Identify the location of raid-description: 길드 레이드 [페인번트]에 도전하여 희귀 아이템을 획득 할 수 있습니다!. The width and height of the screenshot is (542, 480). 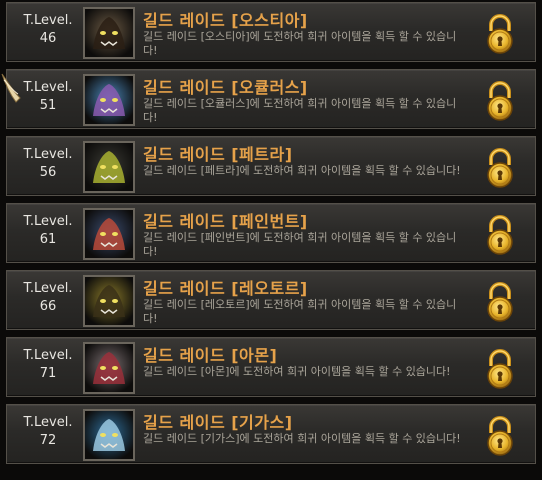
(300, 244).